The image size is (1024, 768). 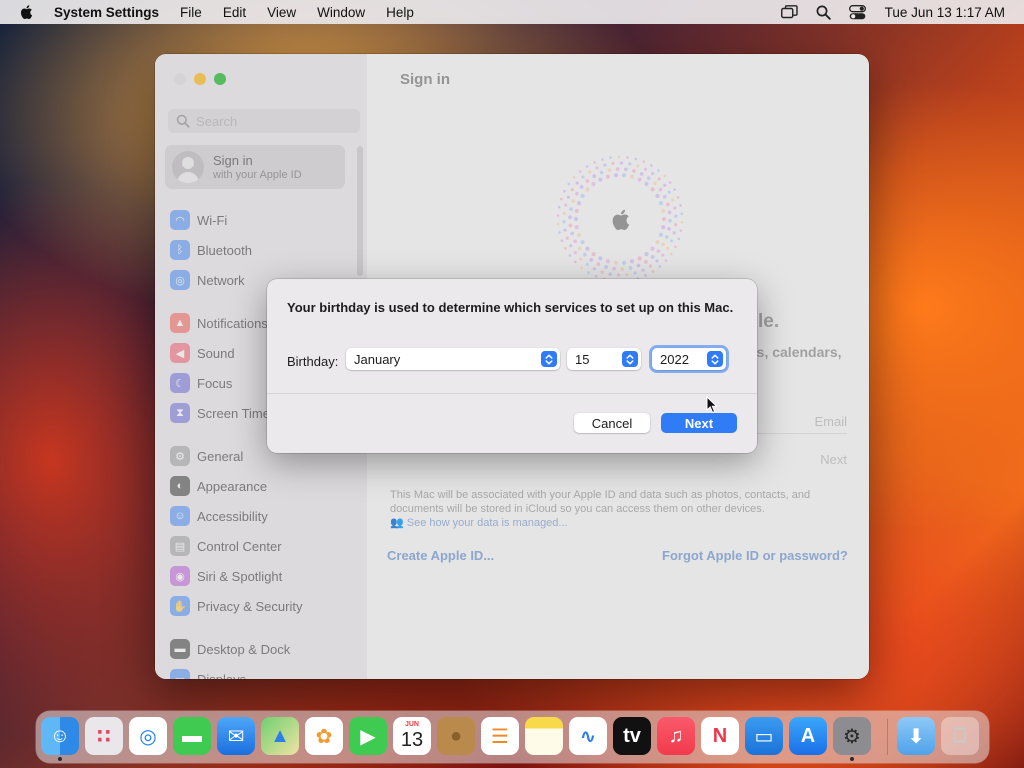 What do you see at coordinates (916, 736) in the screenshot?
I see `dock-downloads-icon: ⬇` at bounding box center [916, 736].